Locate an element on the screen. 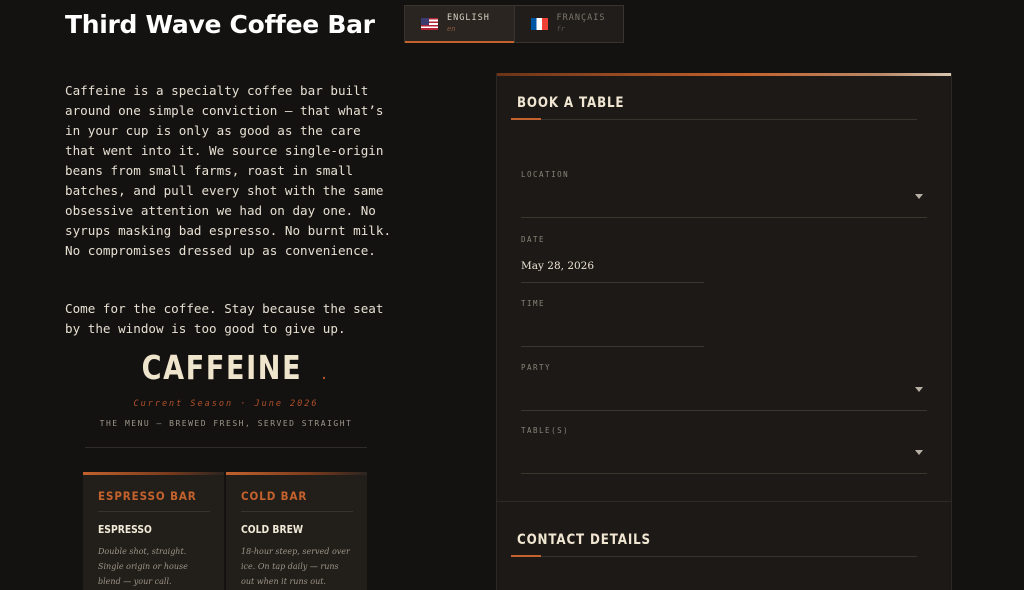 The image size is (1024, 590). book-table-header: BOOK A TABLE is located at coordinates (714, 107).